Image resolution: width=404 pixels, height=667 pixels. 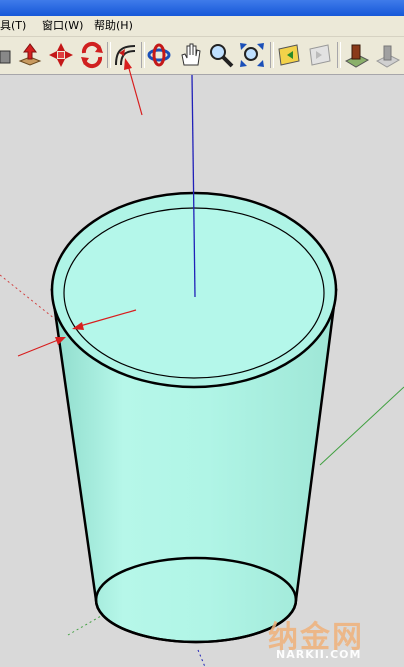 I want to click on watermark-url: NARKII.COM, so click(x=319, y=654).